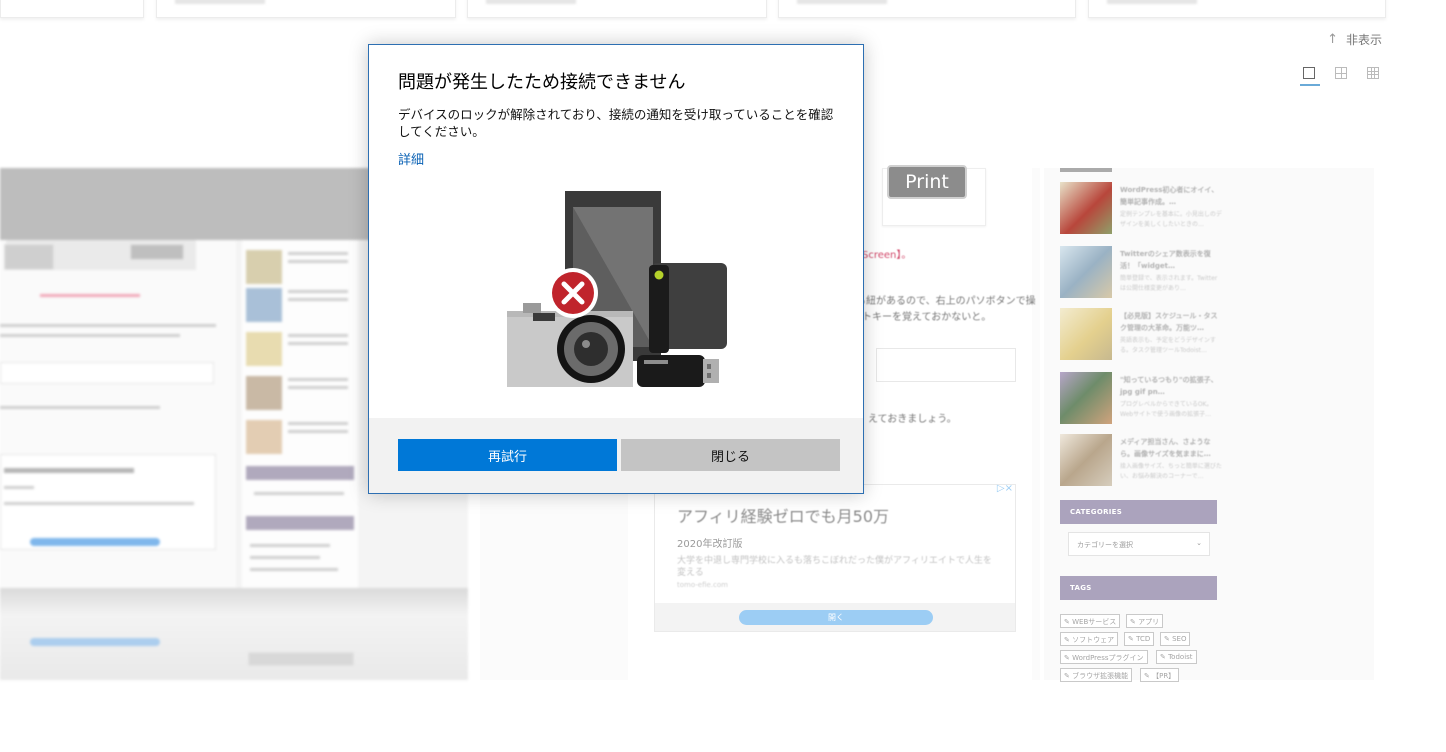 The image size is (1446, 752). I want to click on tag-label: WEBサービス, so click(1094, 622).